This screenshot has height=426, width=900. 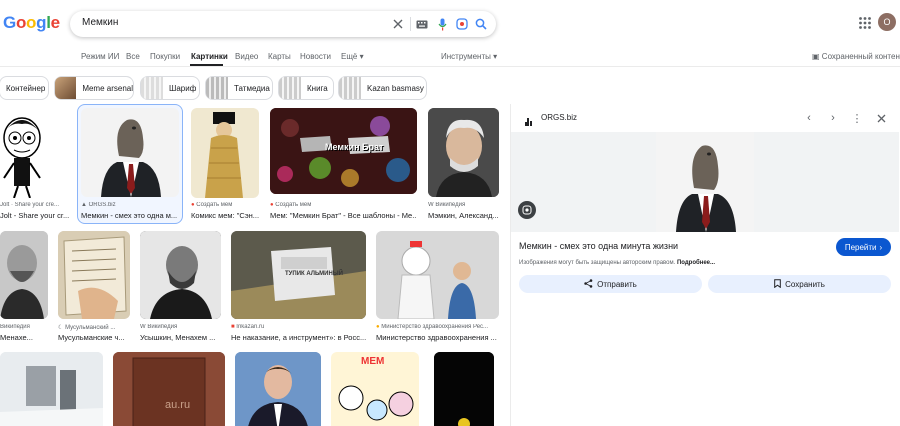 I want to click on chip-label: Татмедиа, so click(x=252, y=88).